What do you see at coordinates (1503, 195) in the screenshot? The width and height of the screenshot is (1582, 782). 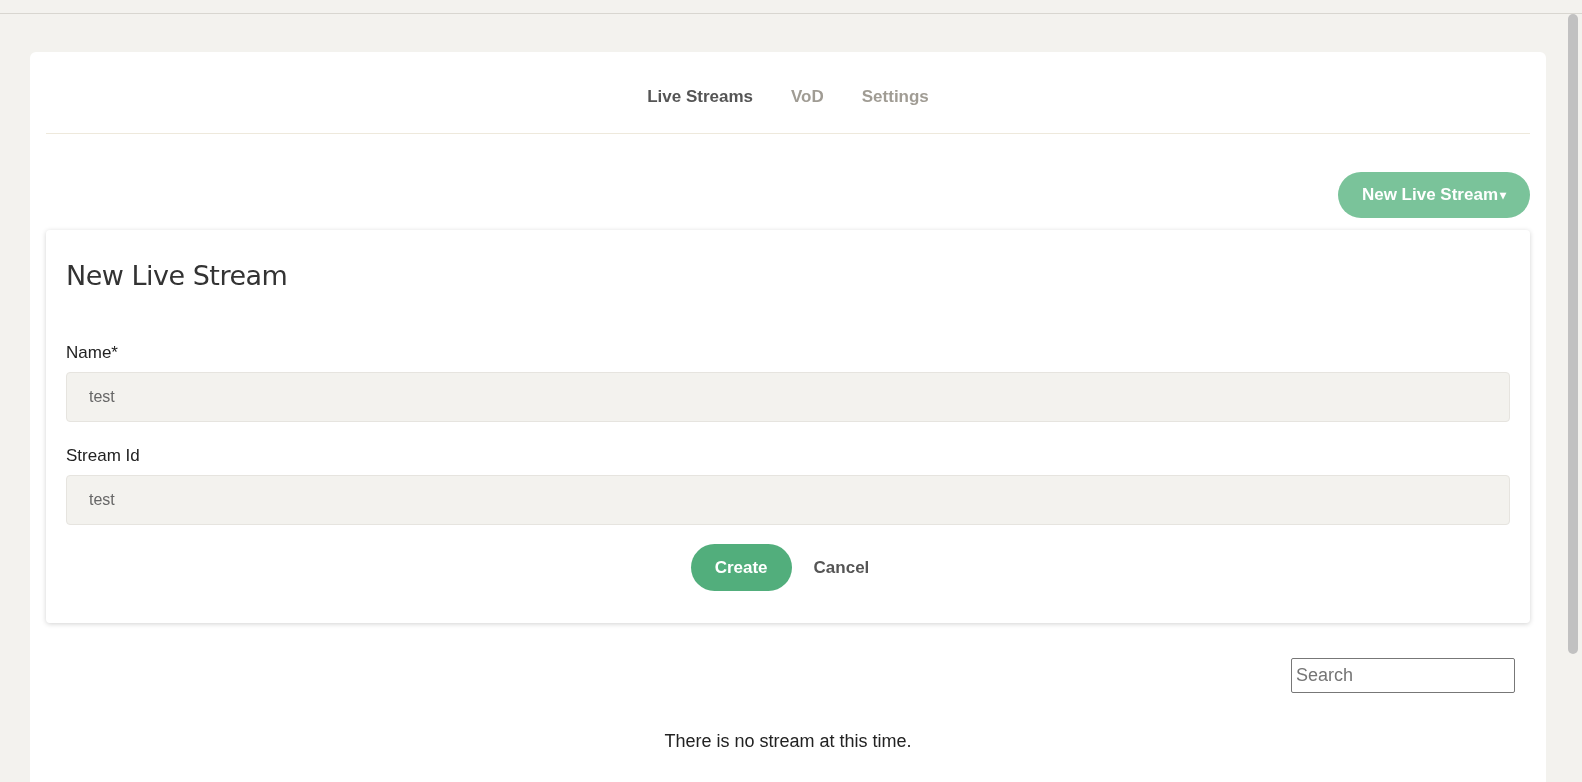 I see `caret-icon: ▾` at bounding box center [1503, 195].